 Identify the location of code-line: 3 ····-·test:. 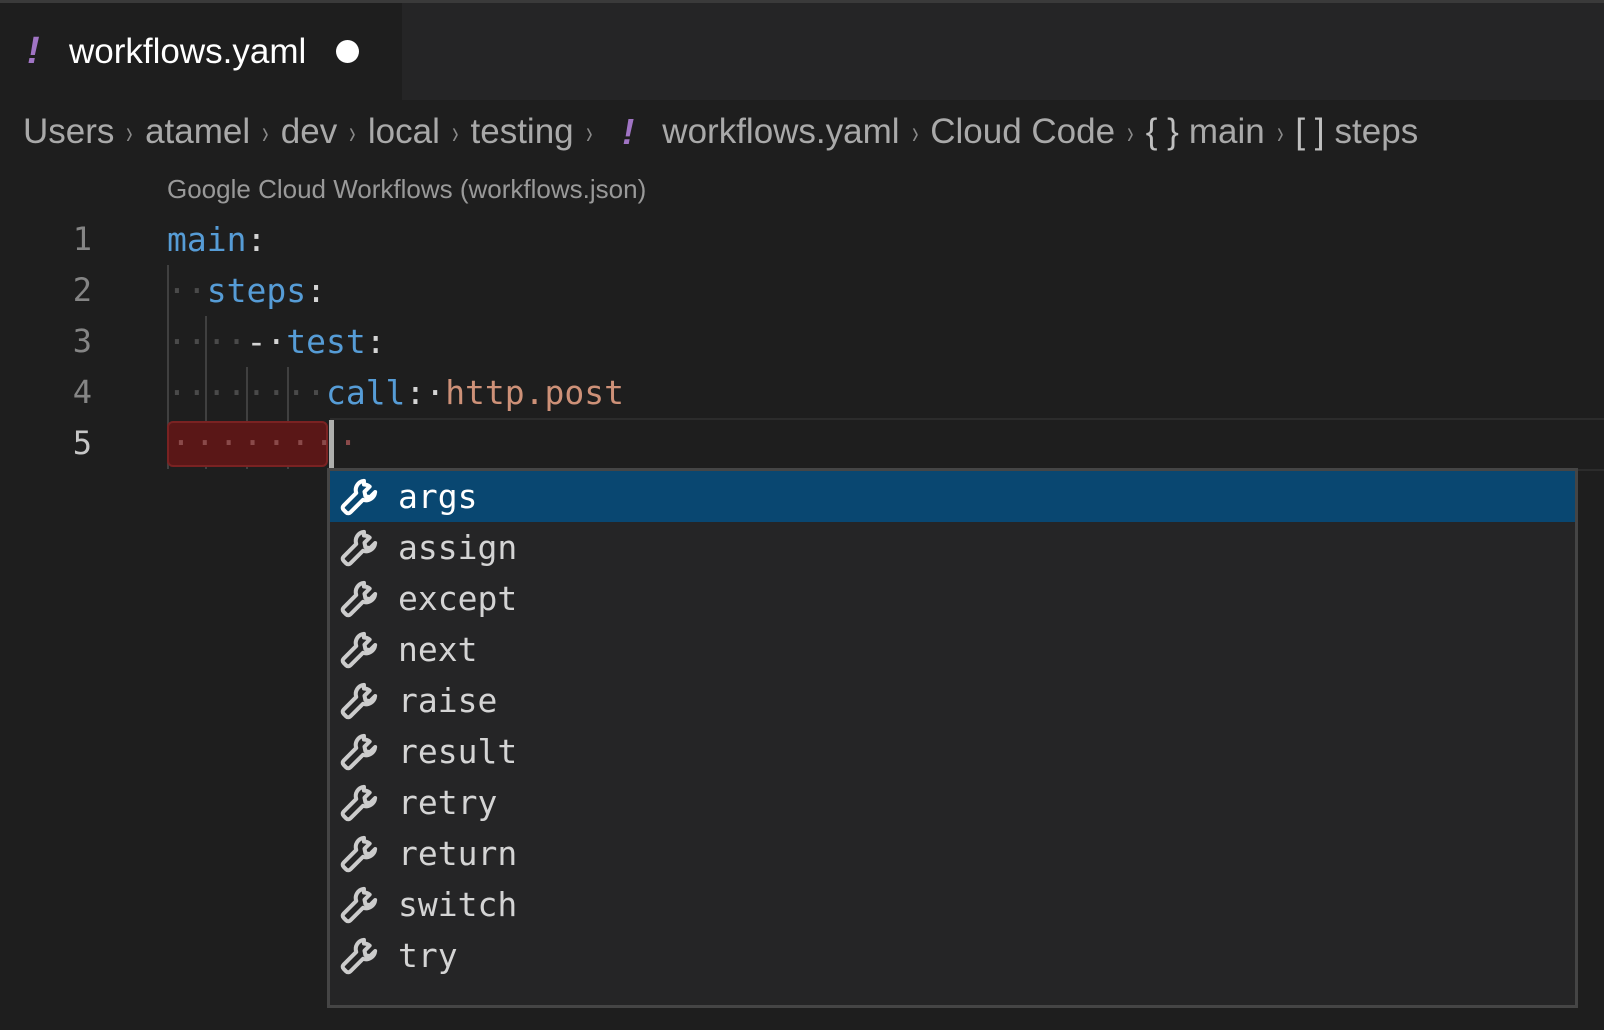
(802, 341).